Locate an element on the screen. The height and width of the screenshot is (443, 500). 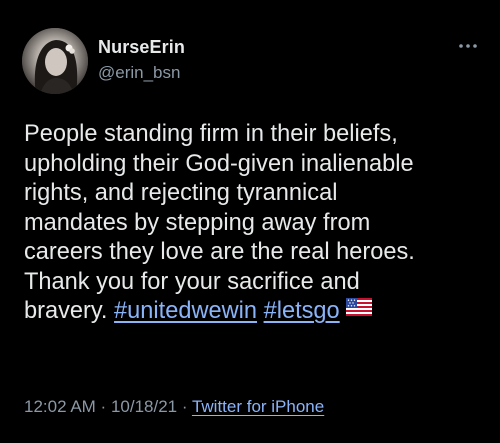
tweet-text-segment: bravery. is located at coordinates (66, 311).